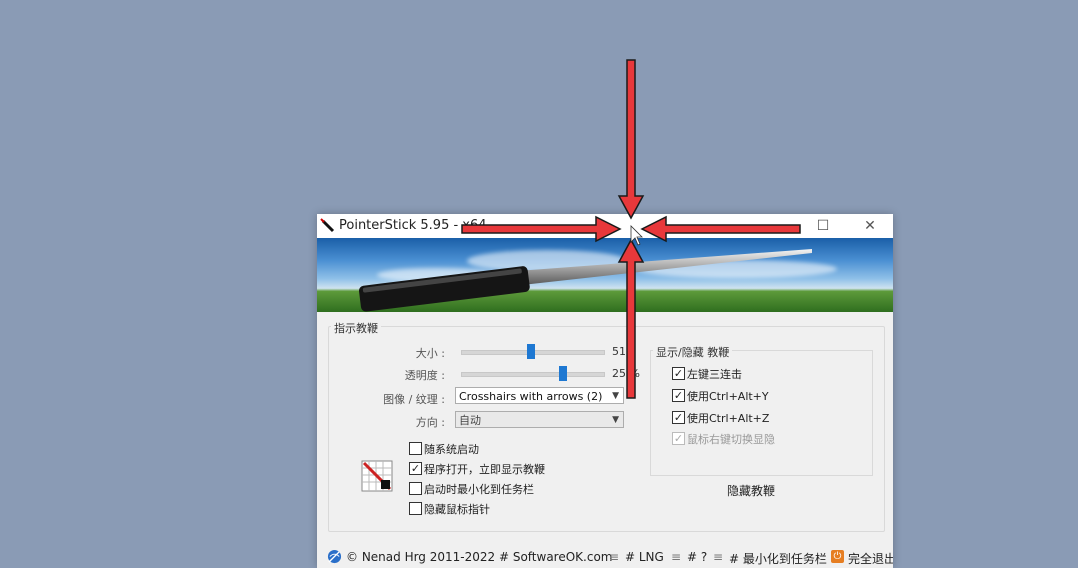  What do you see at coordinates (697, 557) in the screenshot?
I see `help-link: # ?` at bounding box center [697, 557].